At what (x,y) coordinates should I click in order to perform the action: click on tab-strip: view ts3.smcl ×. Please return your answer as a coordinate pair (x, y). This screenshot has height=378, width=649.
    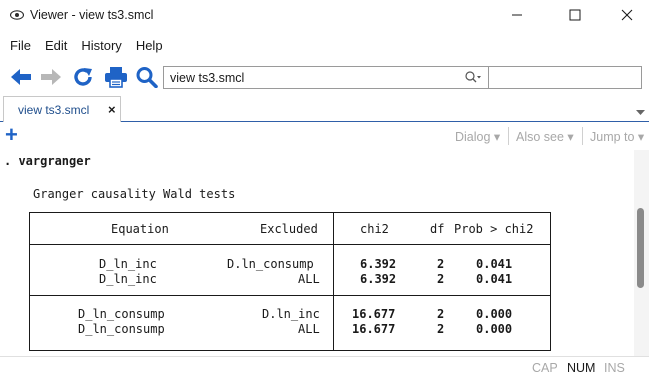
    Looking at the image, I should click on (324, 109).